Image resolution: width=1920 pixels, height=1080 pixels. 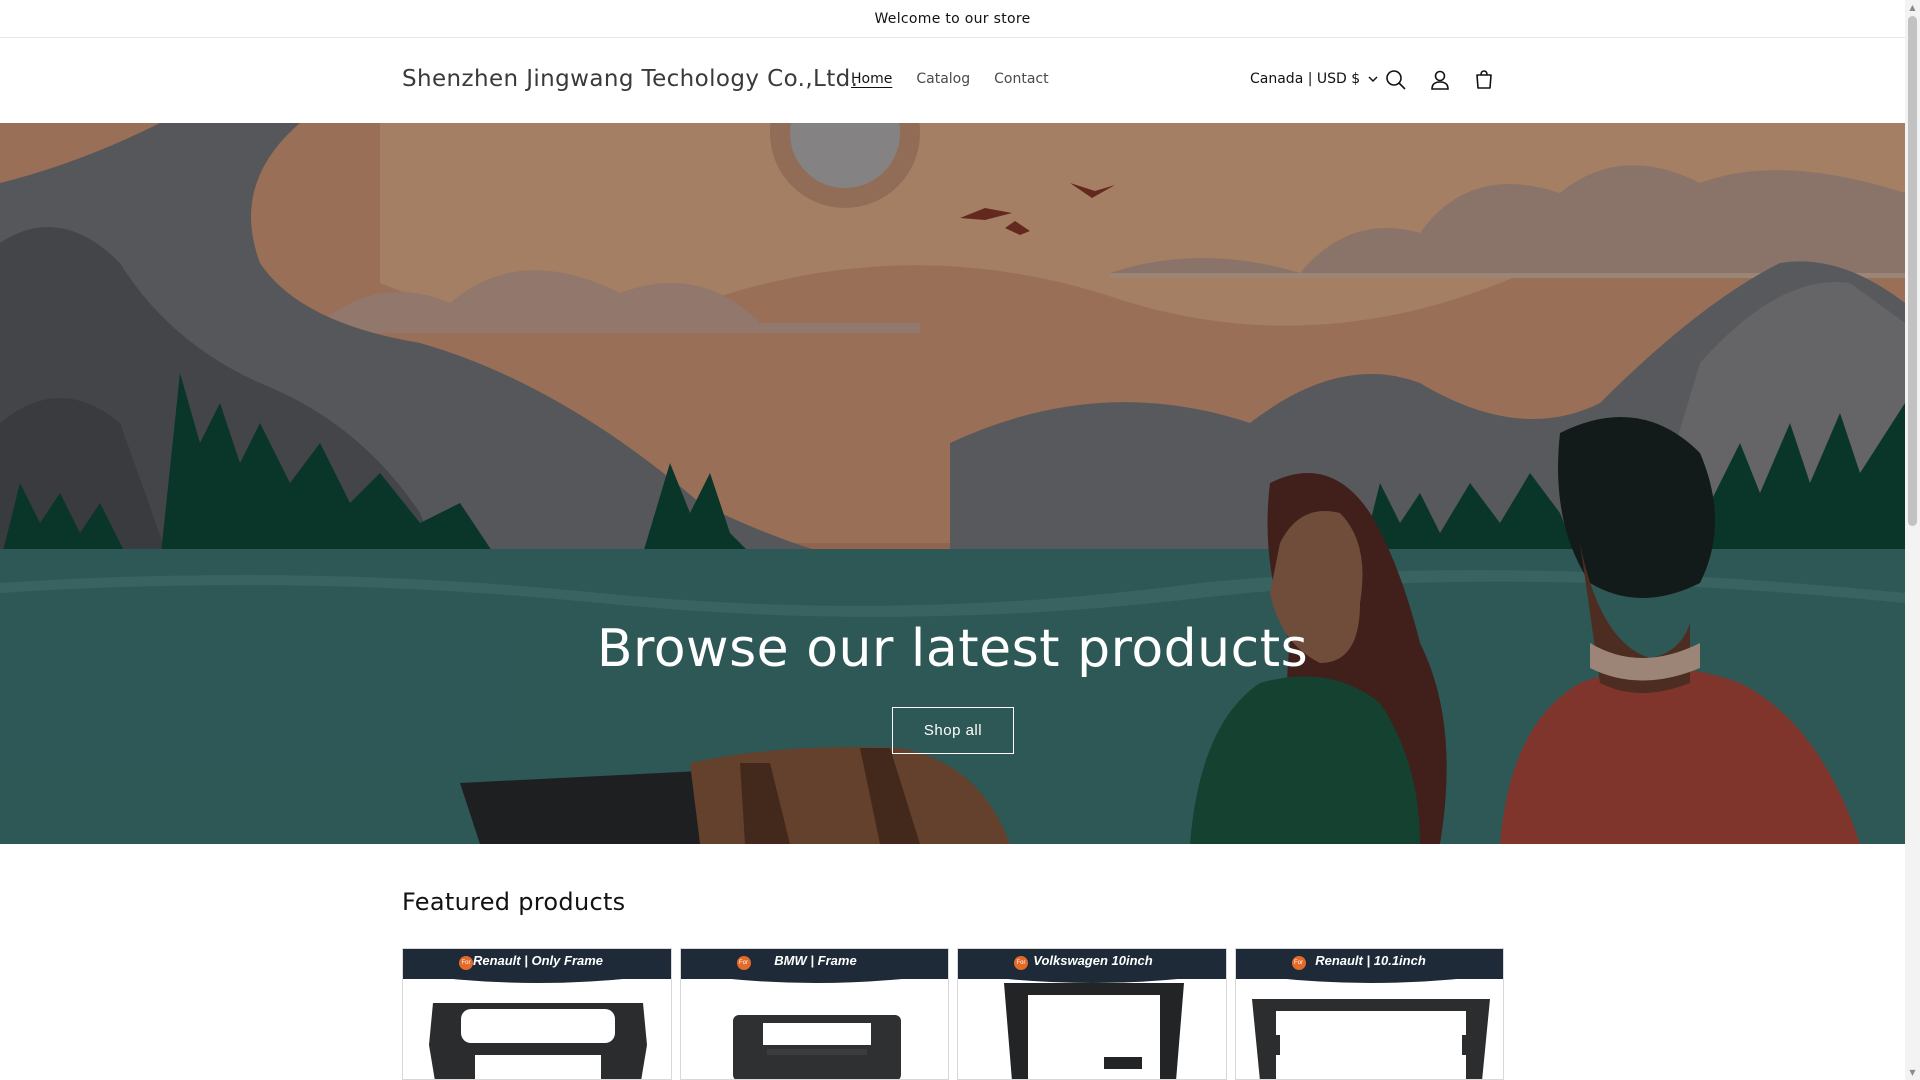 I want to click on announcement-text: Welcome to our store, so click(x=952, y=18).